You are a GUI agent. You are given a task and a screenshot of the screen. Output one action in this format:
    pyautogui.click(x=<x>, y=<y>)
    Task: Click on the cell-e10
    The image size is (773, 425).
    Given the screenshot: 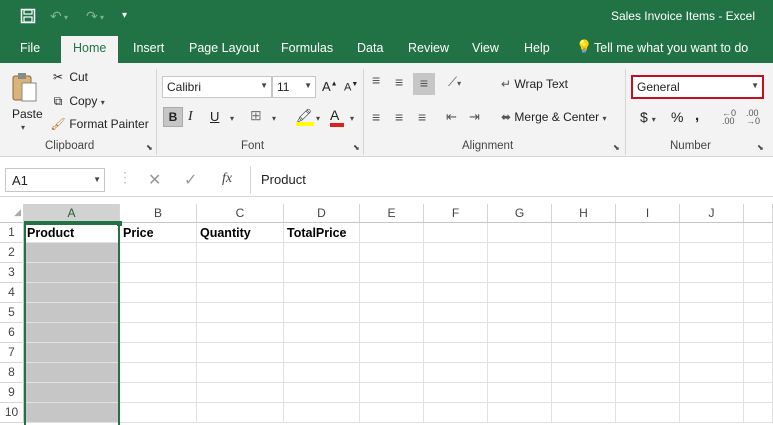 What is the action you would take?
    pyautogui.click(x=392, y=413)
    